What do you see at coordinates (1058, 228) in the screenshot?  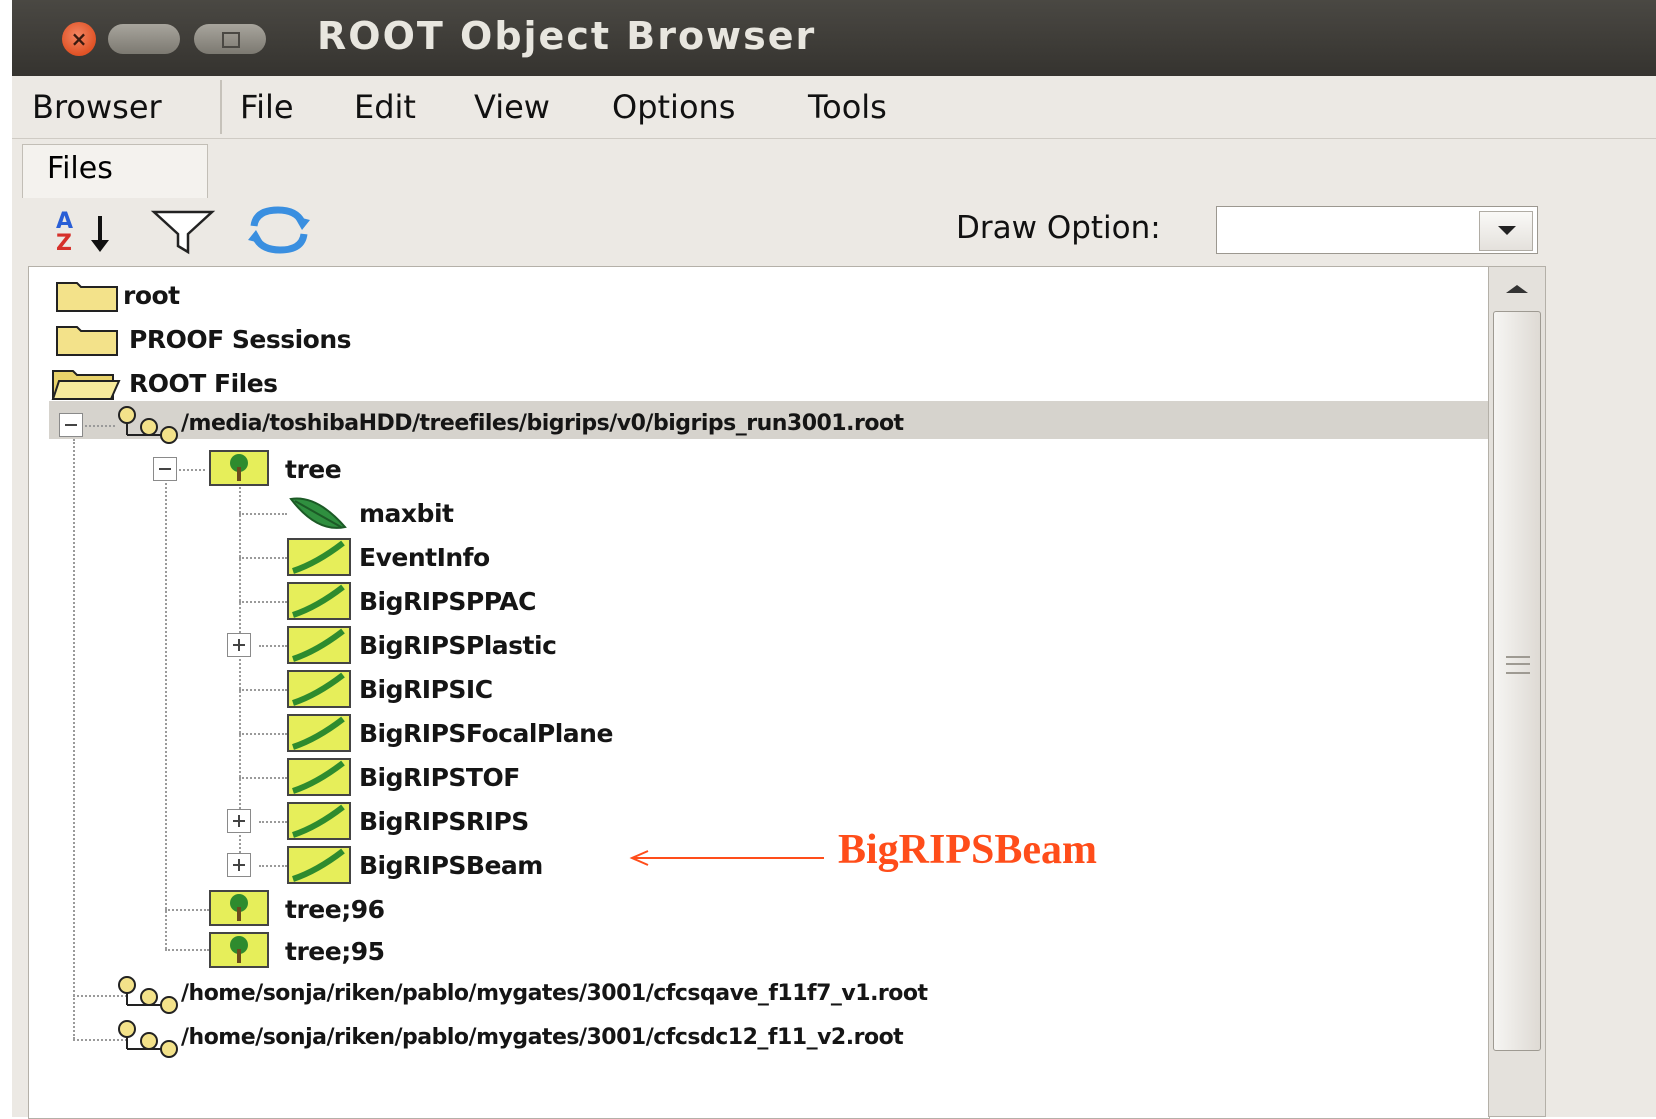 I see `draw-option-label: Draw Option:` at bounding box center [1058, 228].